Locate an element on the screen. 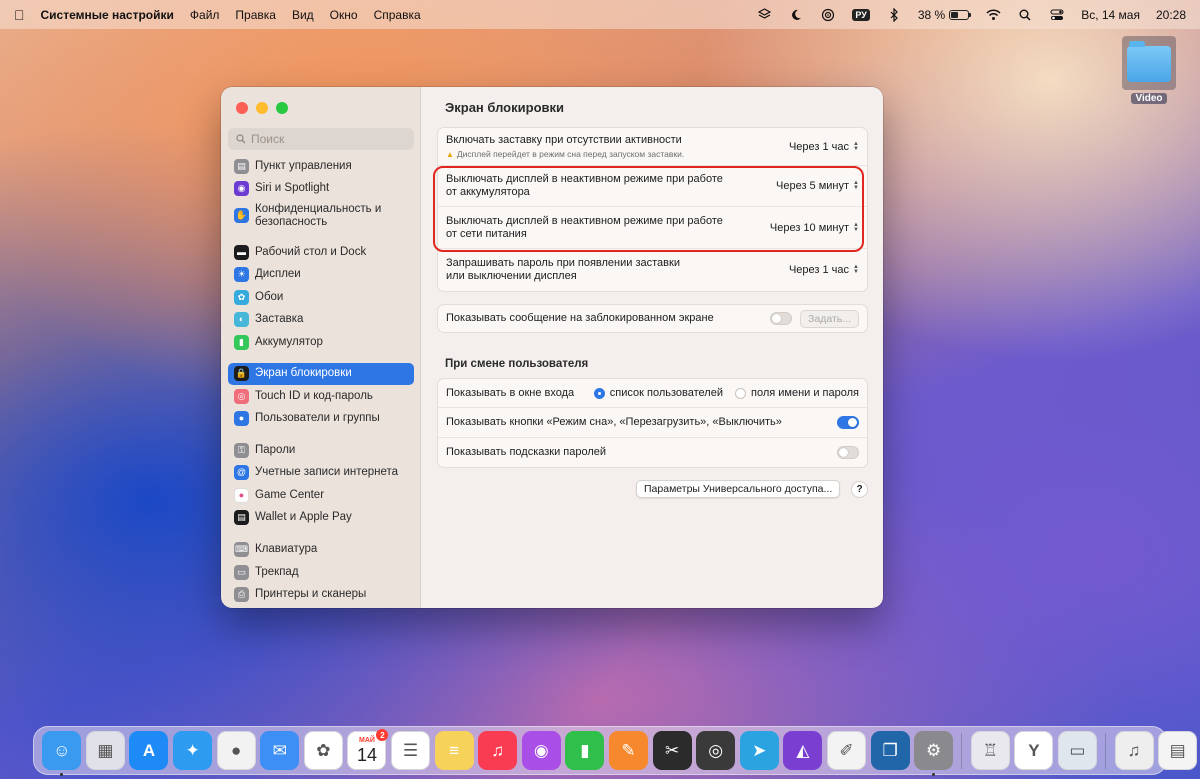 The width and height of the screenshot is (1200, 779). telegram-icon: ➤ is located at coordinates (759, 750).